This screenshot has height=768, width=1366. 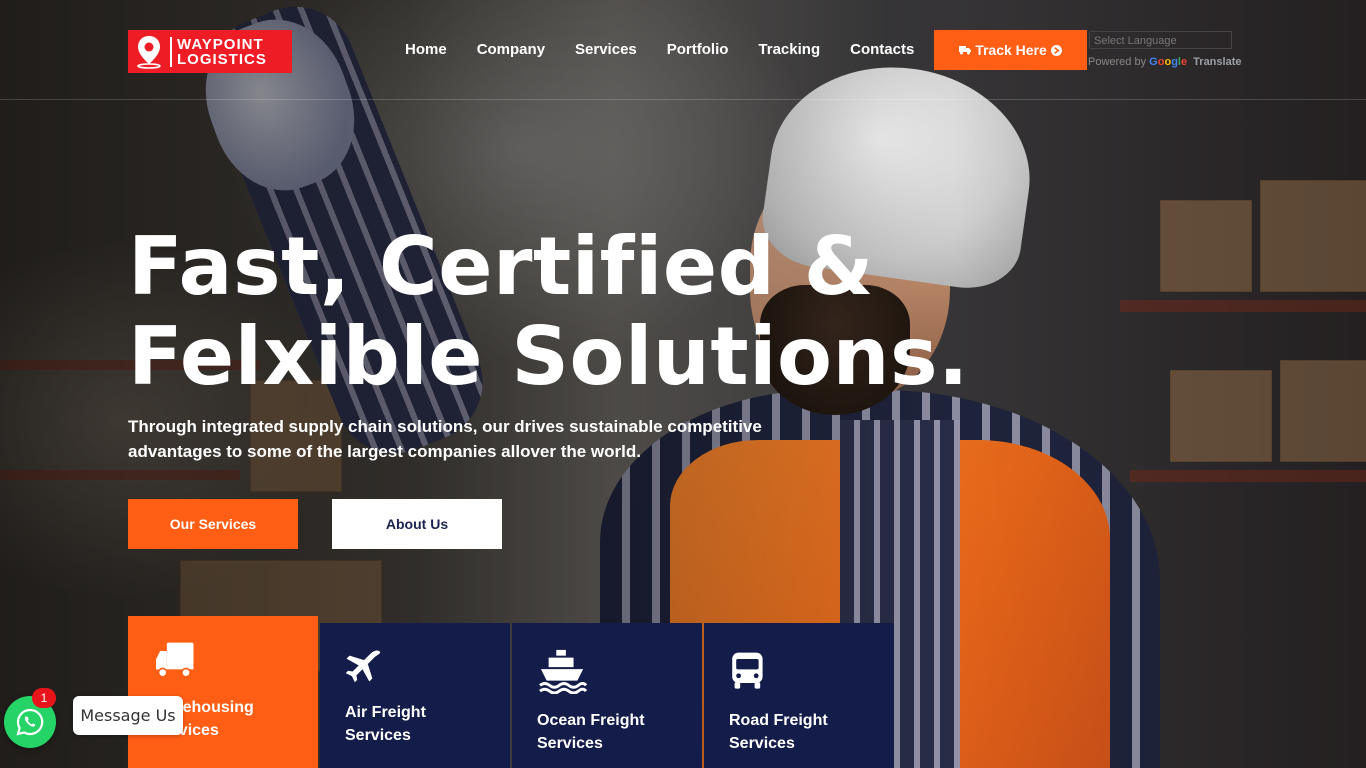 I want to click on service-card-warehousing: Warehousing Services, so click(x=223, y=692).